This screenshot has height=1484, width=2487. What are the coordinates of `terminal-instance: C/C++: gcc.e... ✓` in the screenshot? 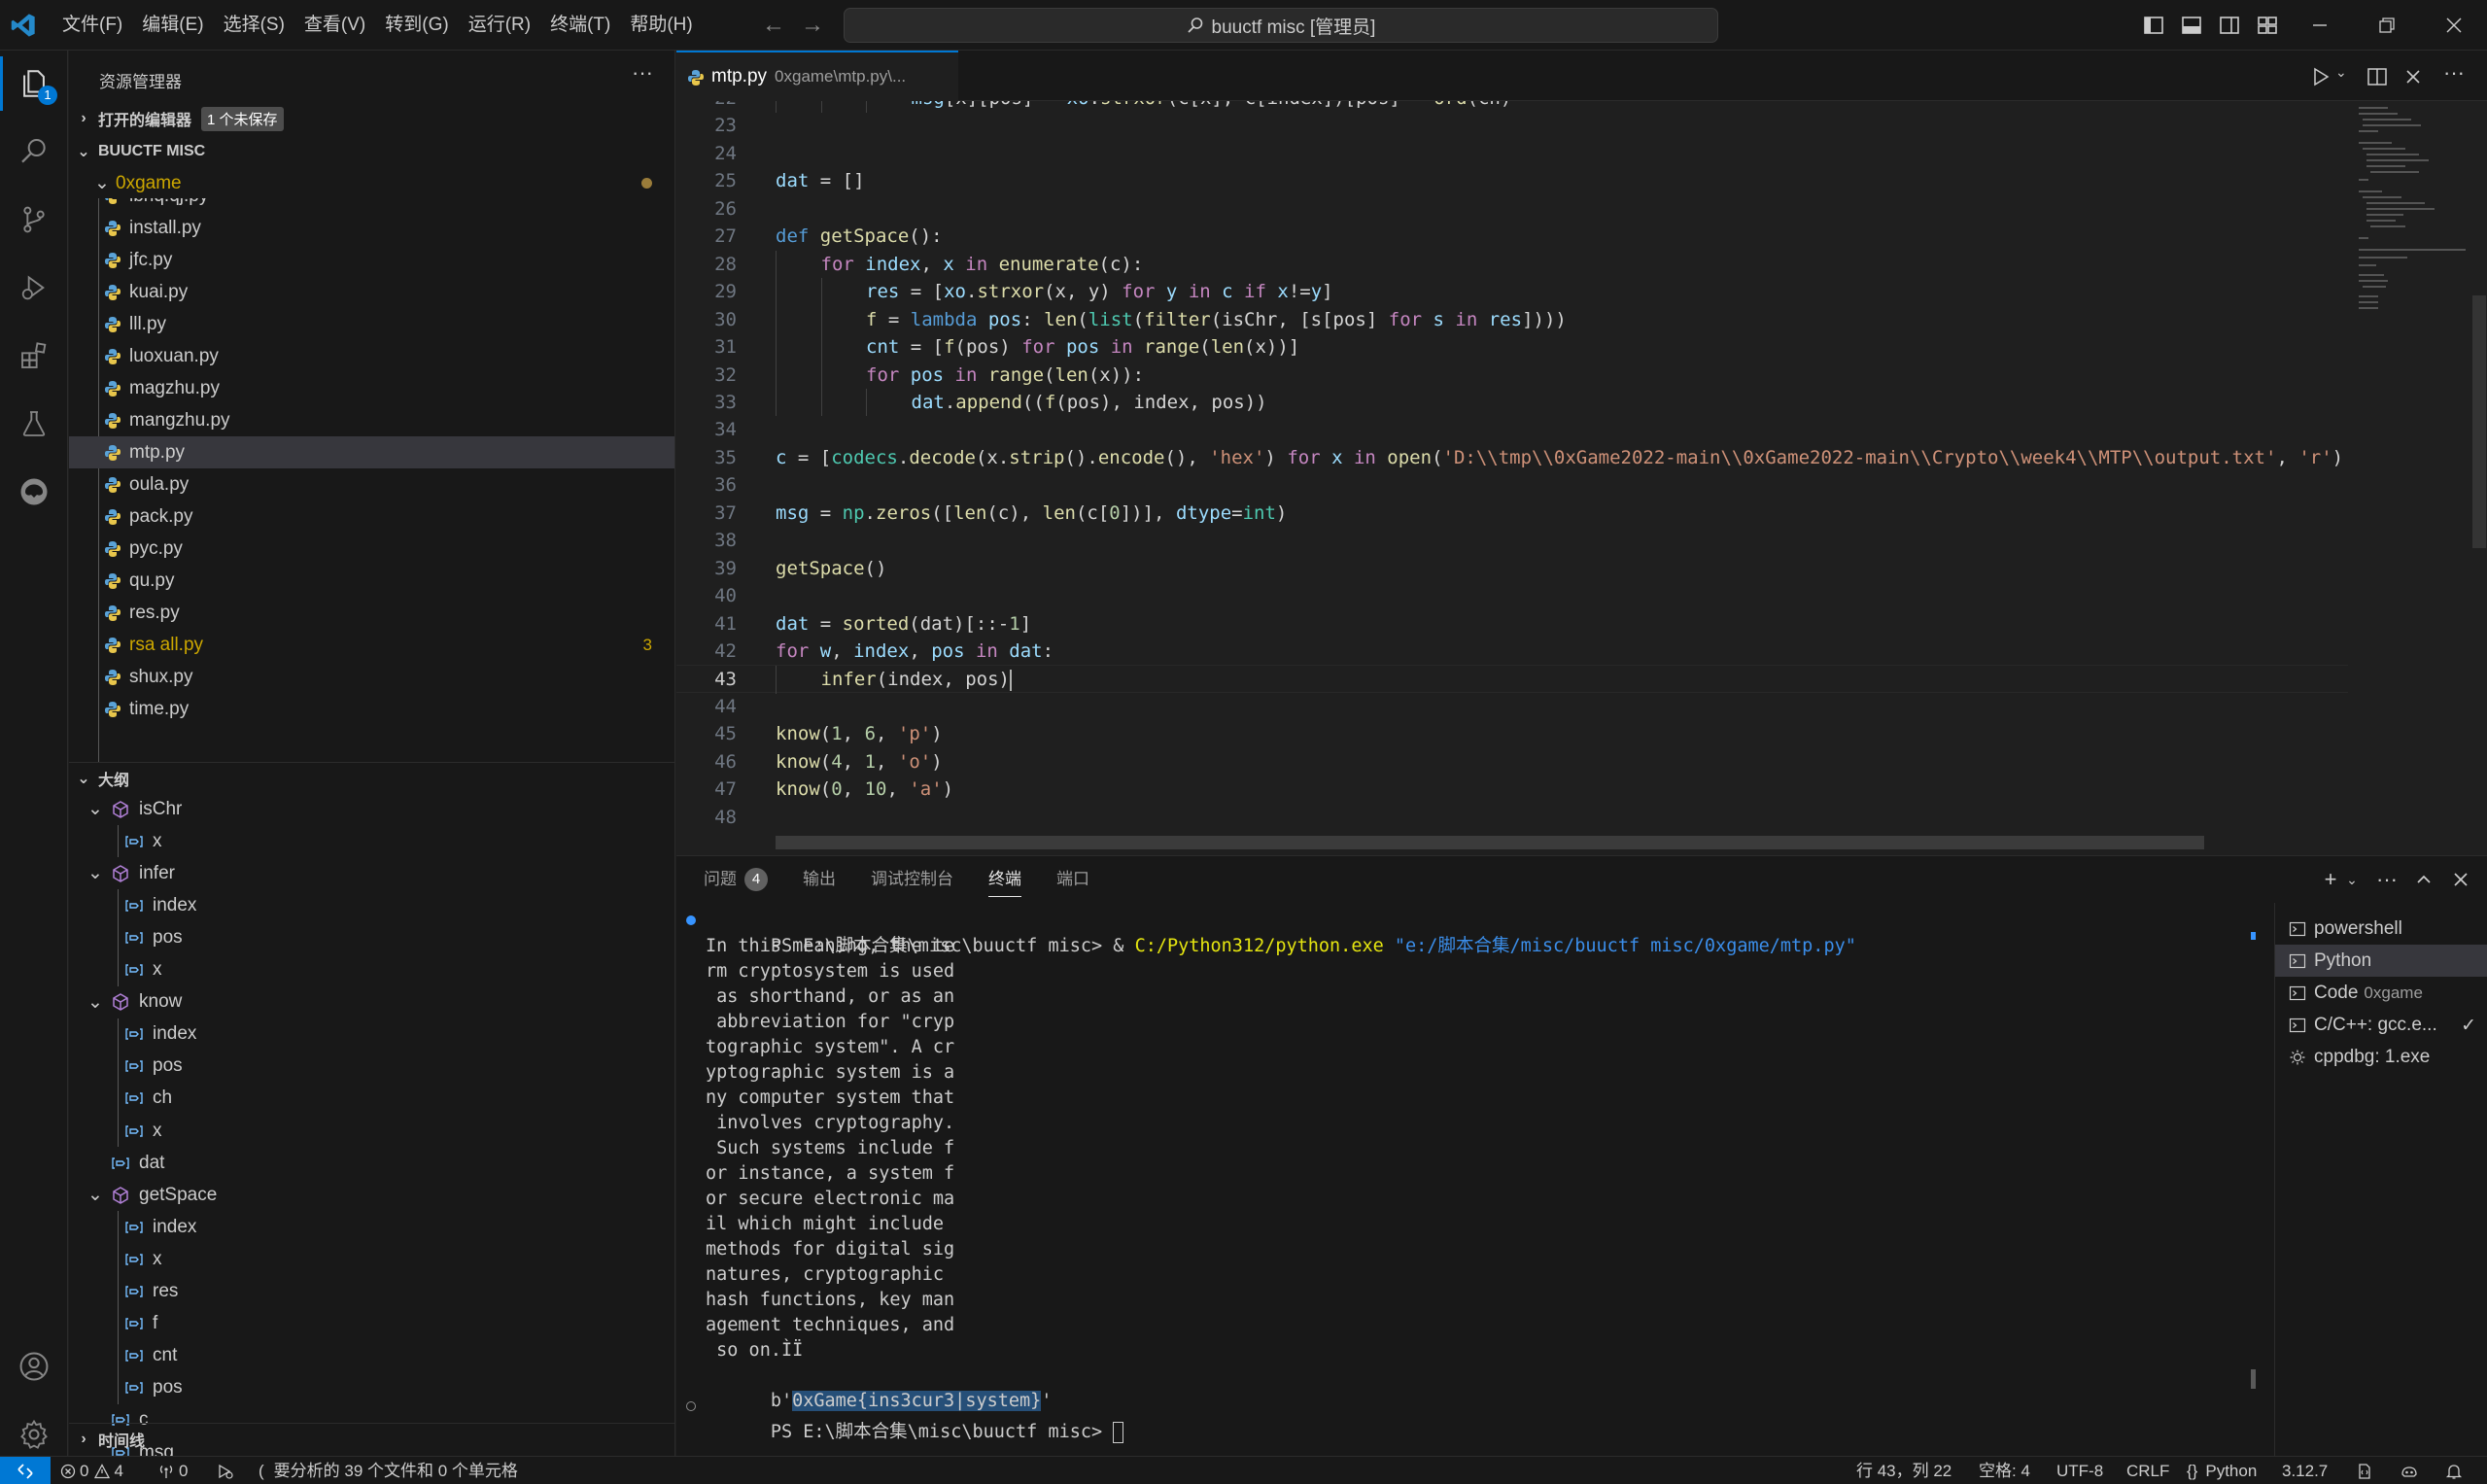 It's located at (2381, 1026).